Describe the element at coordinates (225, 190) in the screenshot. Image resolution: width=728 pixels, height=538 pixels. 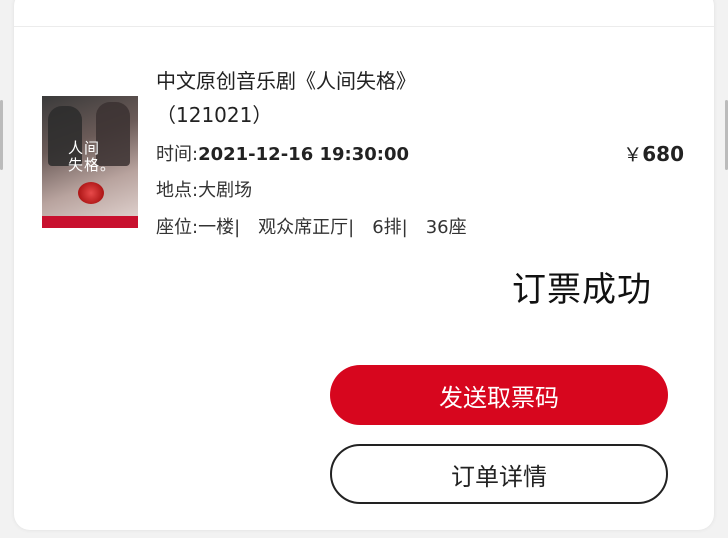
I see `venue-value: 大剧场` at that location.